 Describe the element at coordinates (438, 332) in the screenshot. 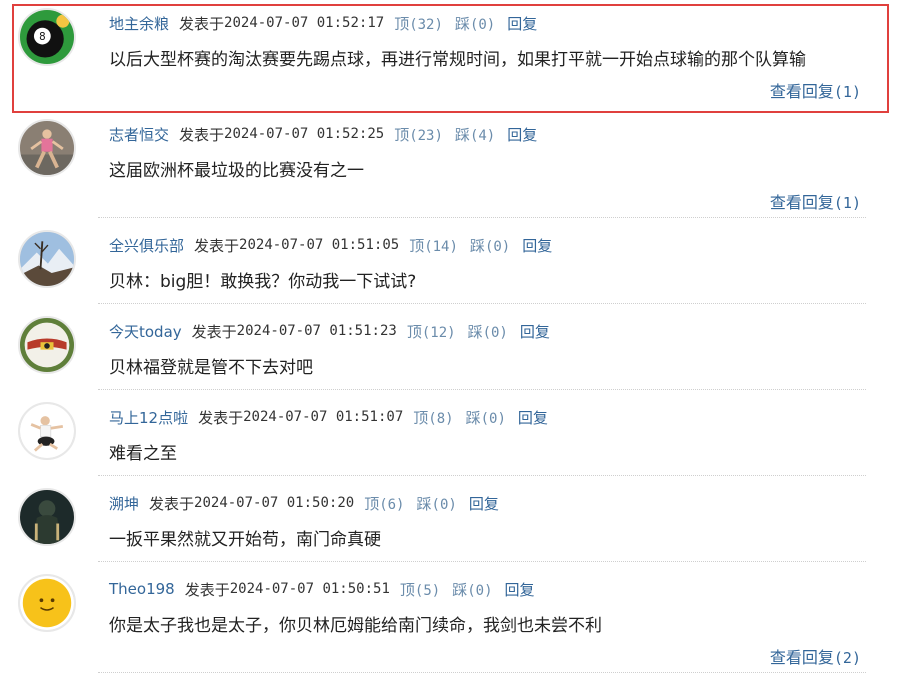

I see `upvote-count: (12)` at that location.